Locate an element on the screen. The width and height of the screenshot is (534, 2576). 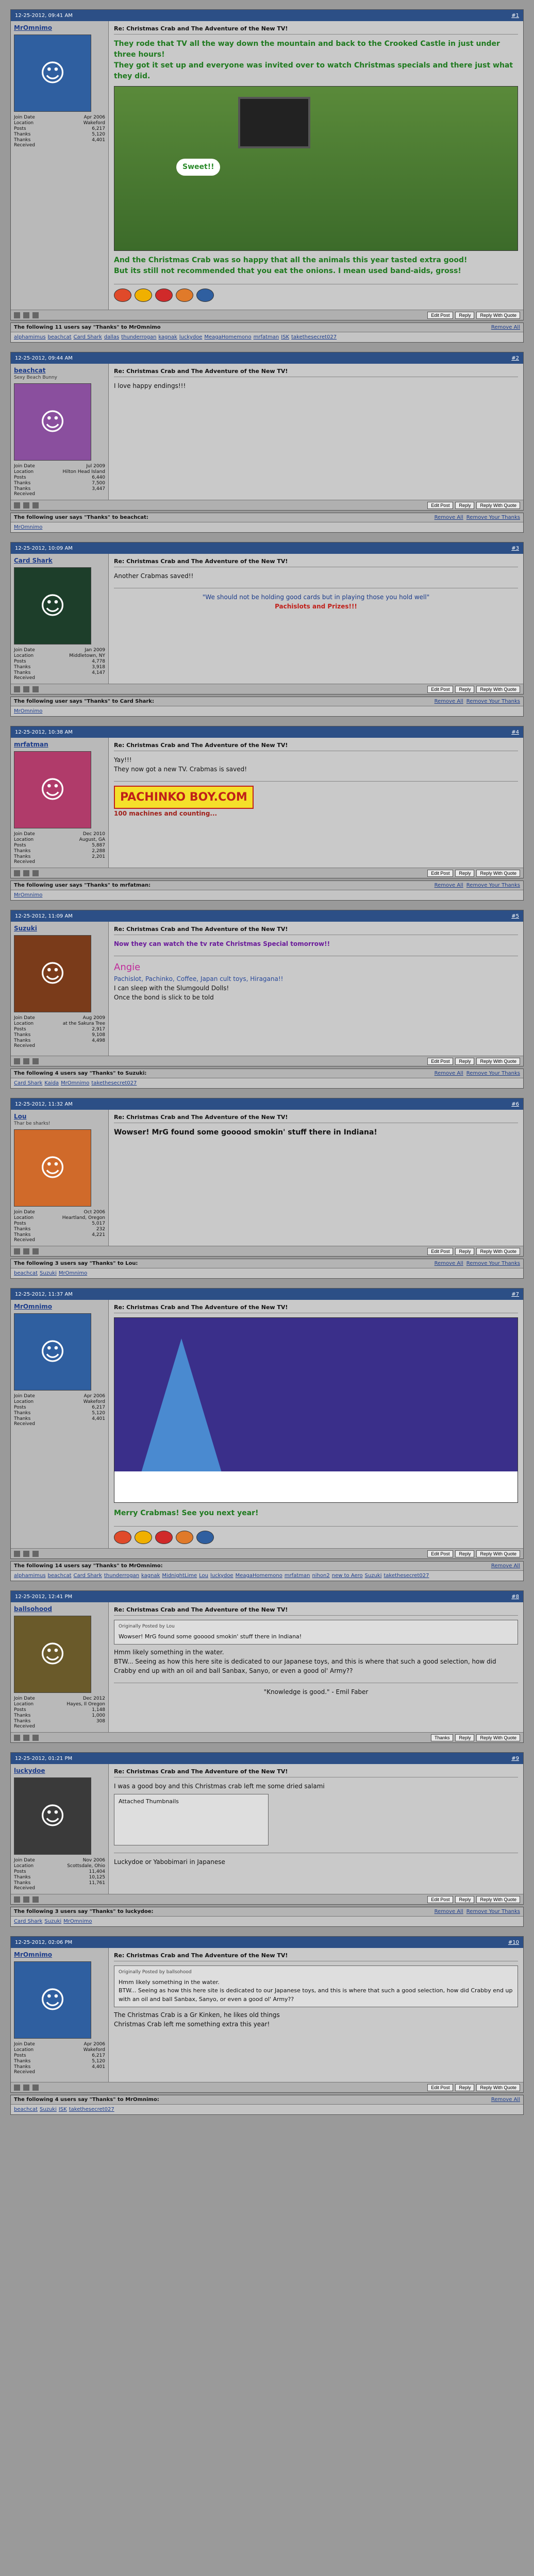
thanks-user-link: nihon2 is located at coordinates (320, 1576).